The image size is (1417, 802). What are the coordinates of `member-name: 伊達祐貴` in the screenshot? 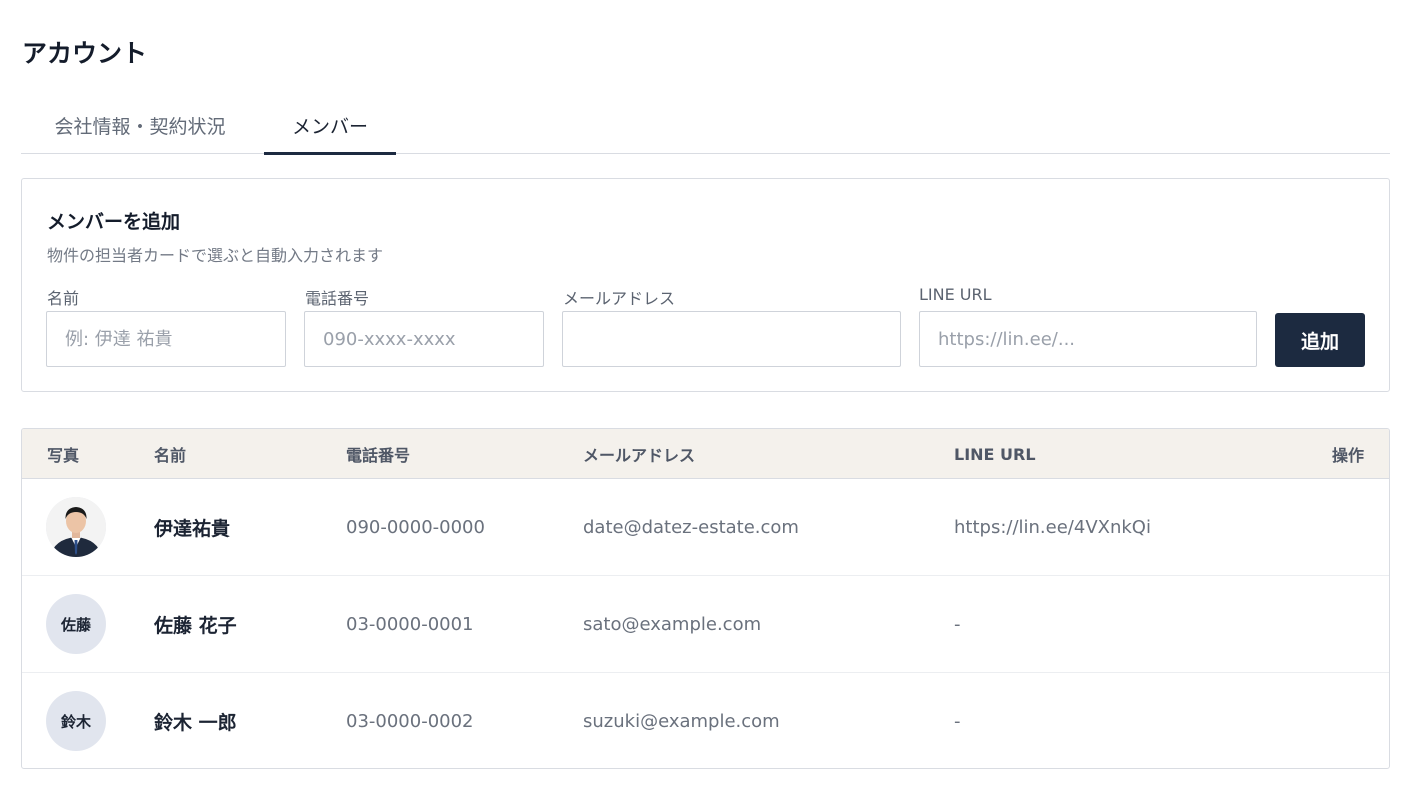 It's located at (192, 529).